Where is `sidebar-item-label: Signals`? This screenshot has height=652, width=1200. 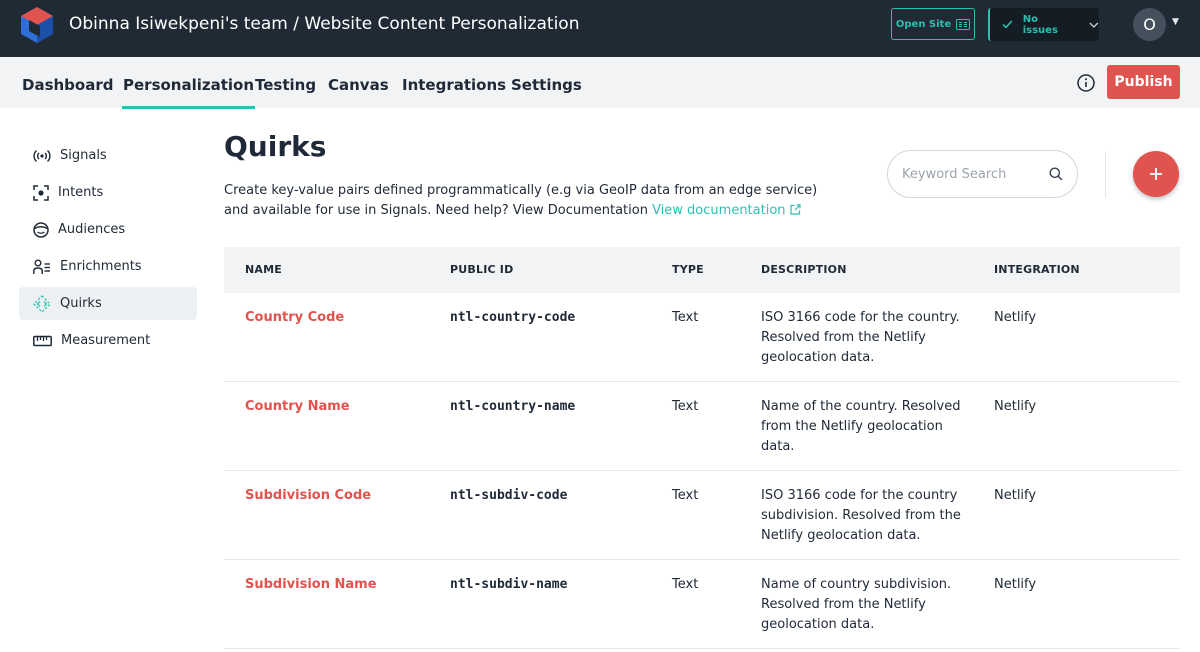 sidebar-item-label: Signals is located at coordinates (83, 155).